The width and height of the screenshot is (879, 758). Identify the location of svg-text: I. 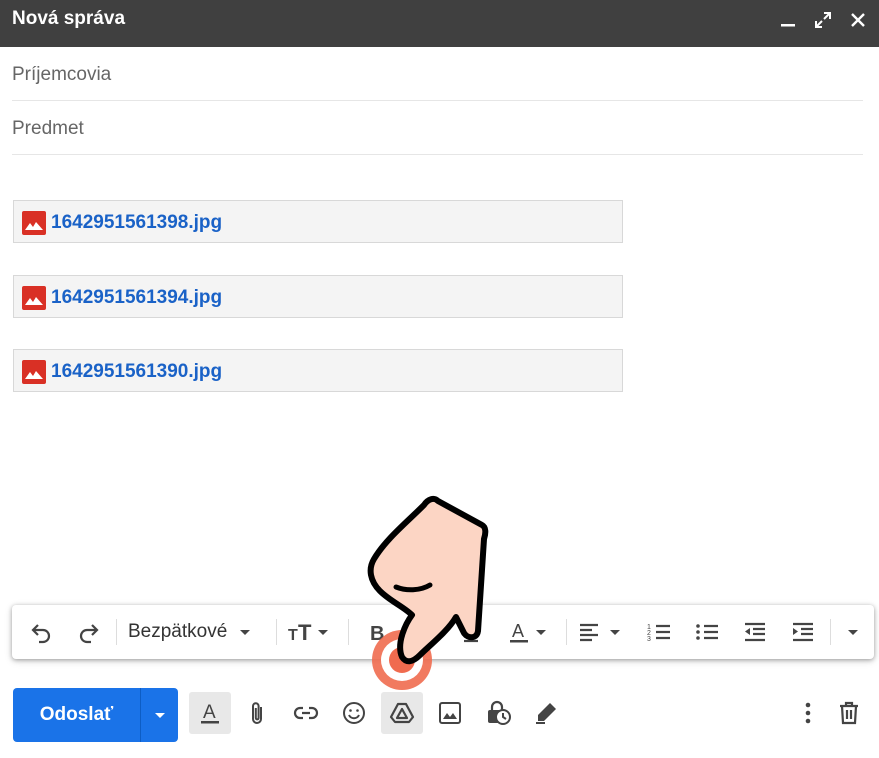
(424, 633).